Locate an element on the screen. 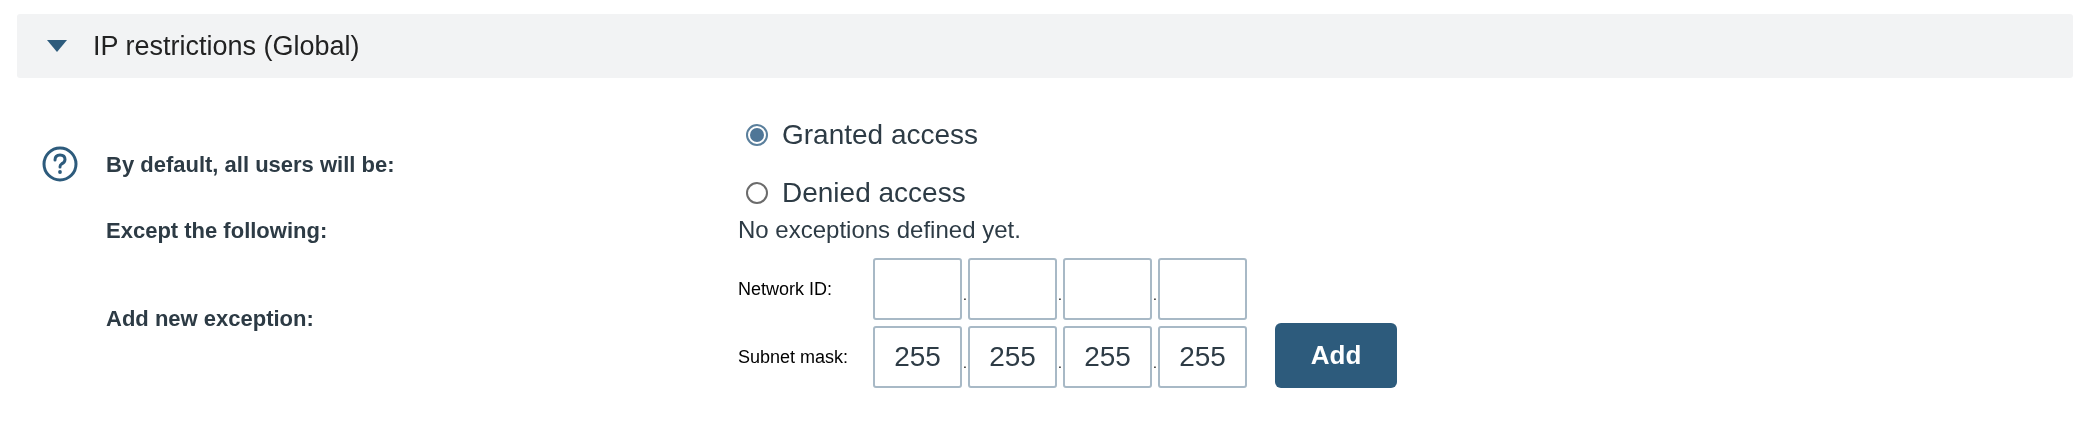 This screenshot has width=2090, height=438. section-title: IP restrictions (Global) is located at coordinates (226, 46).